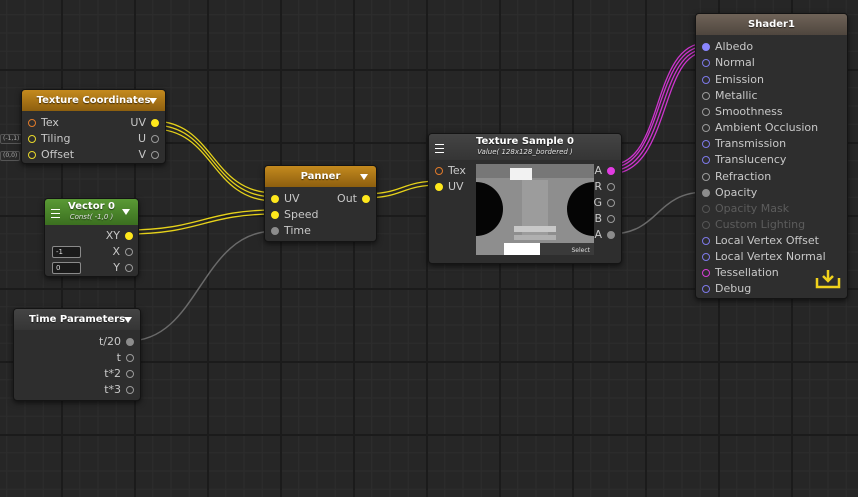 The width and height of the screenshot is (858, 497). Describe the element at coordinates (742, 112) in the screenshot. I see `port-smoothness-input: Smoothness` at that location.